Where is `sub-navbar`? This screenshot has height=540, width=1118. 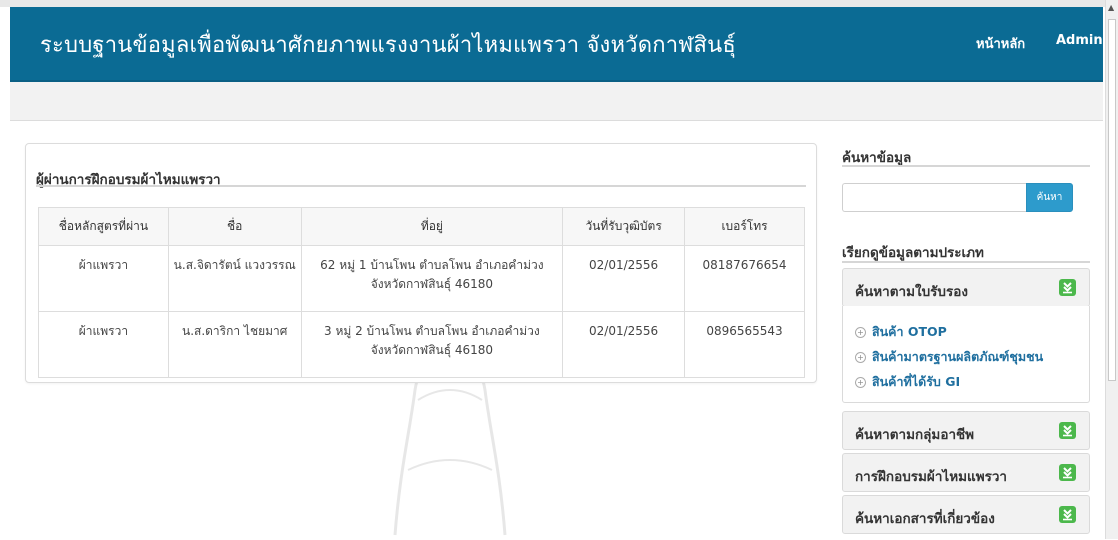
sub-navbar is located at coordinates (556, 101).